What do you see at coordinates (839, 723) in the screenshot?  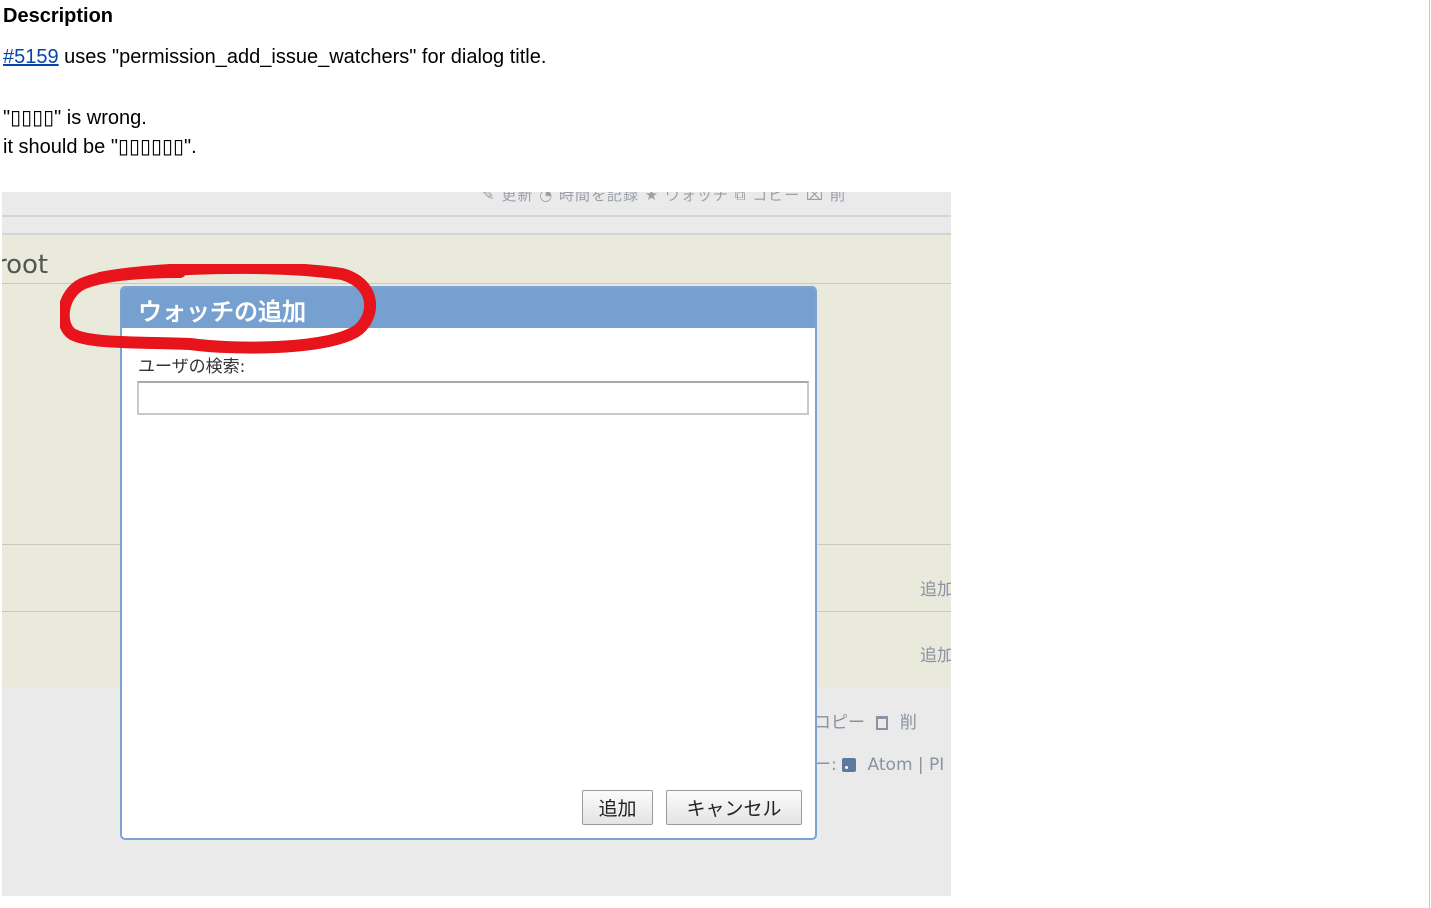 I see `copy-link: コピー` at bounding box center [839, 723].